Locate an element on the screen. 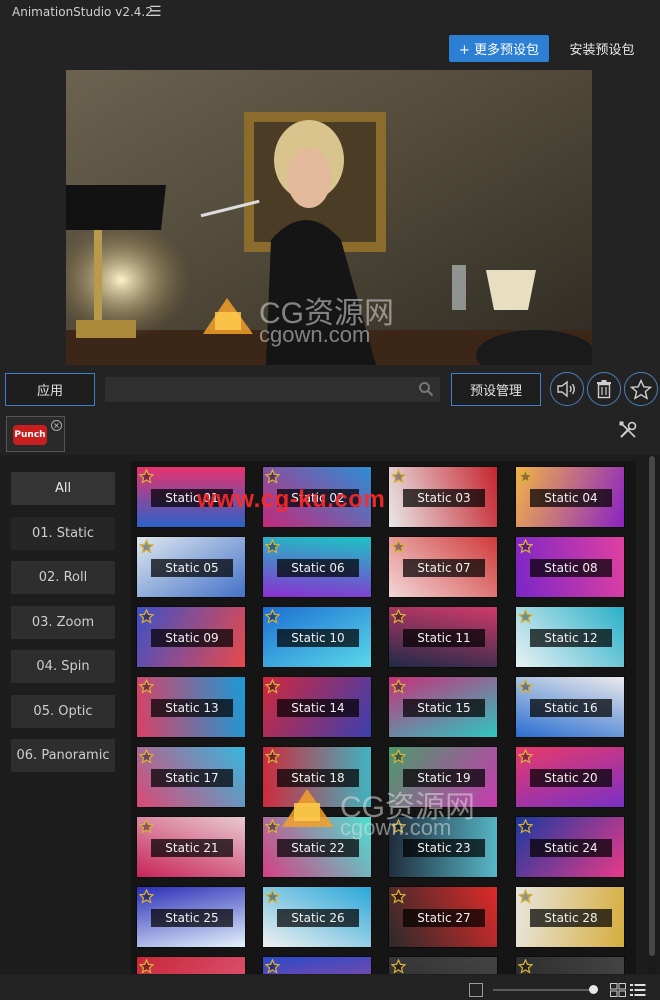 The width and height of the screenshot is (660, 1000). preset-tile: Static 15 is located at coordinates (443, 707).